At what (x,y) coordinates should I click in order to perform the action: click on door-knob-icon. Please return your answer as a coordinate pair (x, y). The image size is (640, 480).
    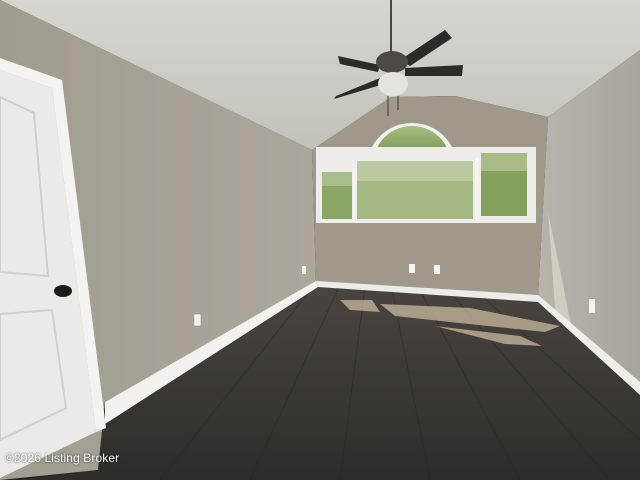
    Looking at the image, I should click on (63, 291).